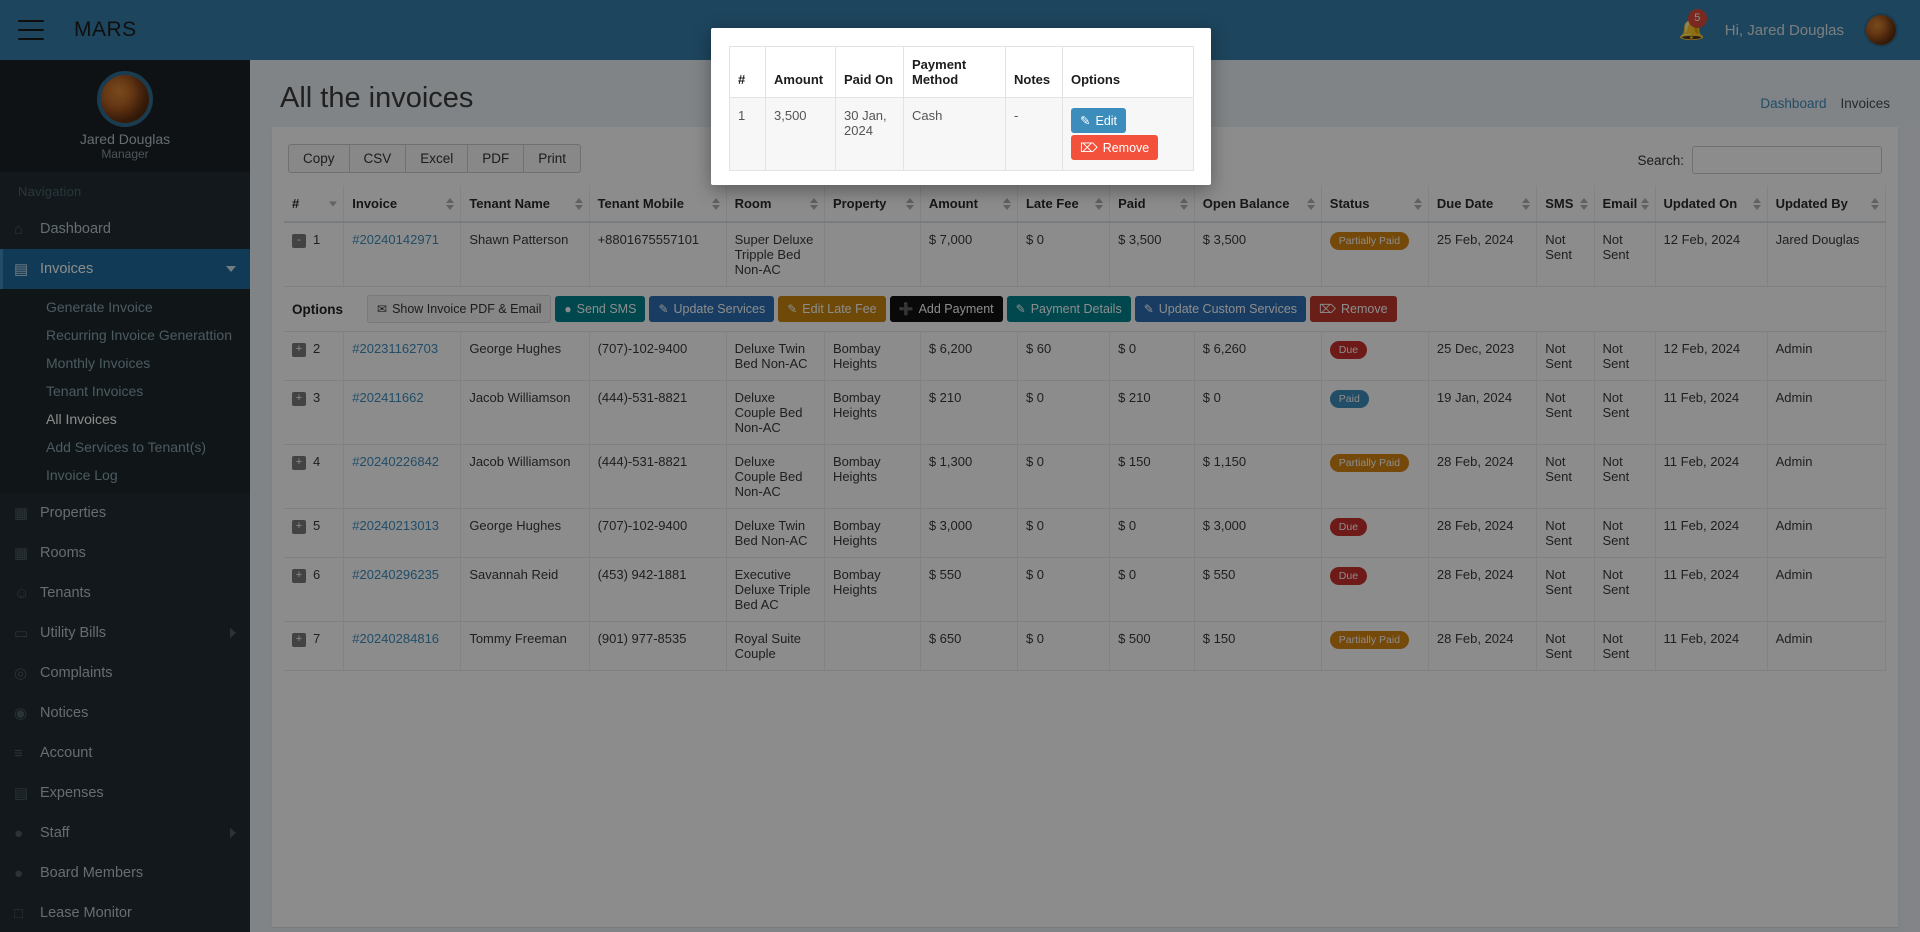  I want to click on payment-edit-label: Edit, so click(1106, 120).